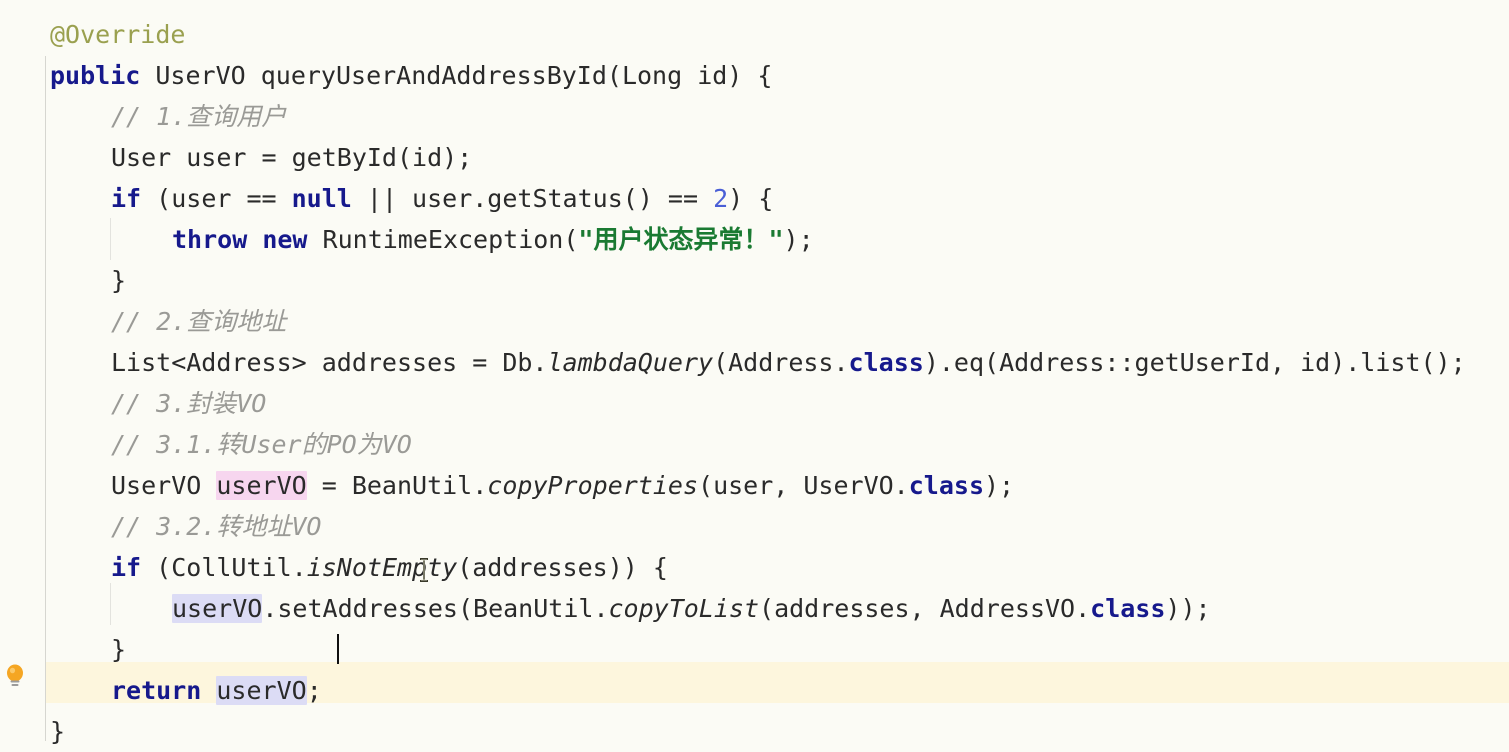 This screenshot has height=752, width=1509. Describe the element at coordinates (1188, 608) in the screenshot. I see `code-token-plain: ));` at that location.